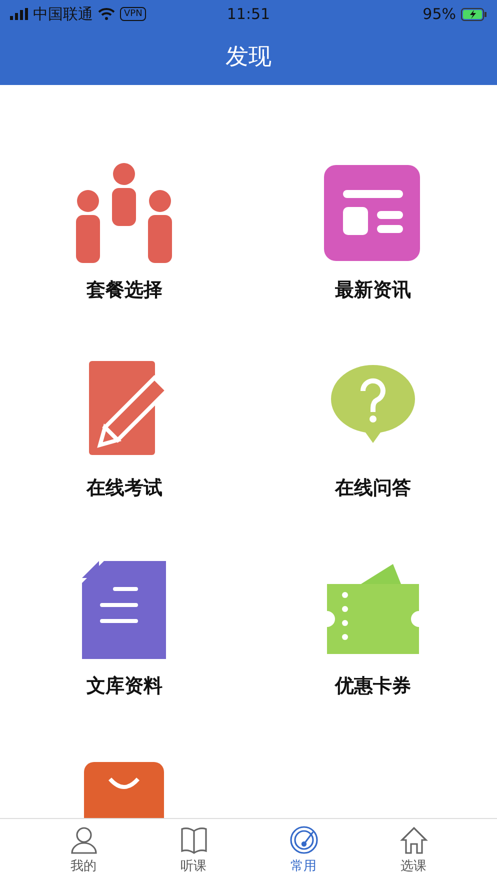  Describe the element at coordinates (63, 14) in the screenshot. I see `carrier-name: 中国联通` at that location.